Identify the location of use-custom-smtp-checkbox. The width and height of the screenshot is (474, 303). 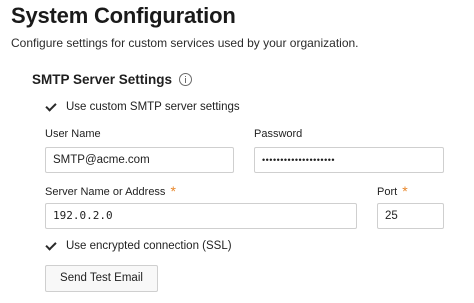
(51, 107).